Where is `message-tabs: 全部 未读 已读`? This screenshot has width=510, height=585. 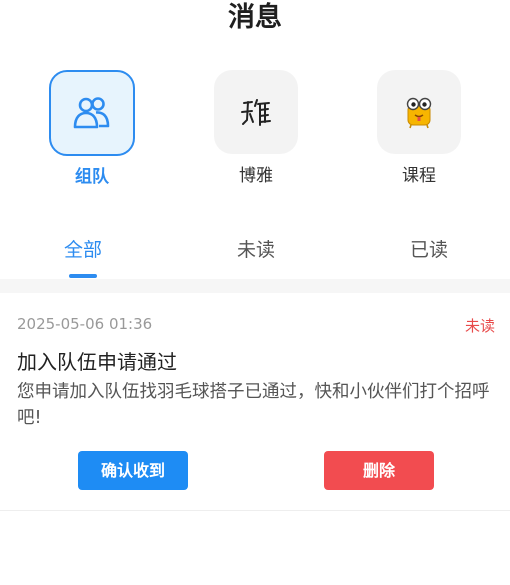
message-tabs: 全部 未读 已读 is located at coordinates (255, 253).